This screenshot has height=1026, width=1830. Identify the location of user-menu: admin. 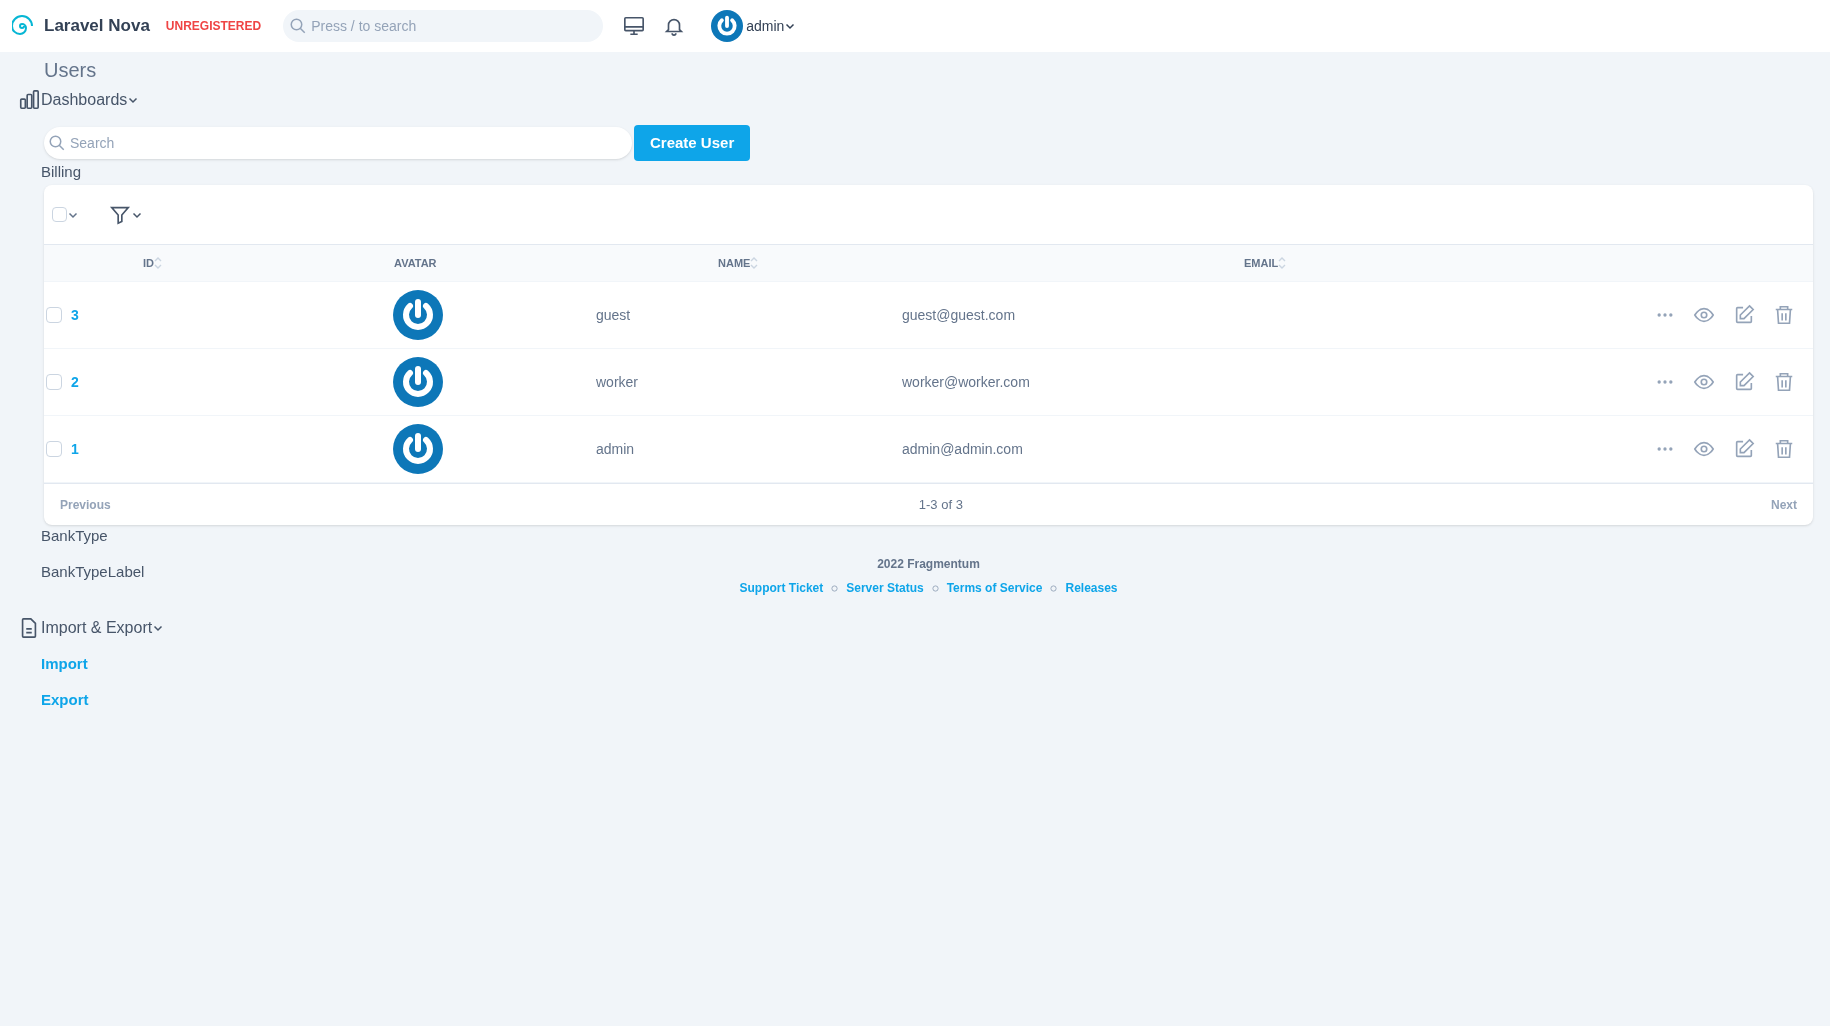
(771, 26).